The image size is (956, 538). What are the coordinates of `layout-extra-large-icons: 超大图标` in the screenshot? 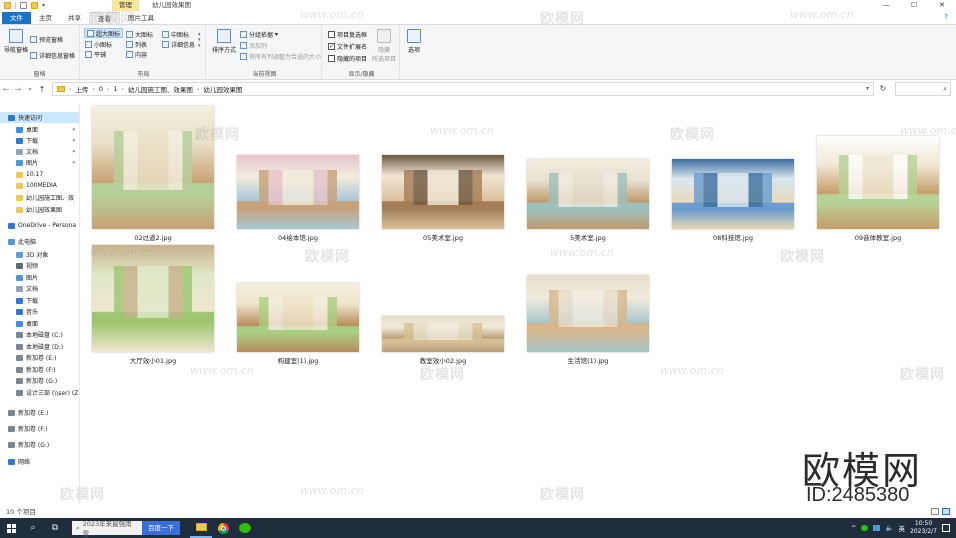 It's located at (104, 33).